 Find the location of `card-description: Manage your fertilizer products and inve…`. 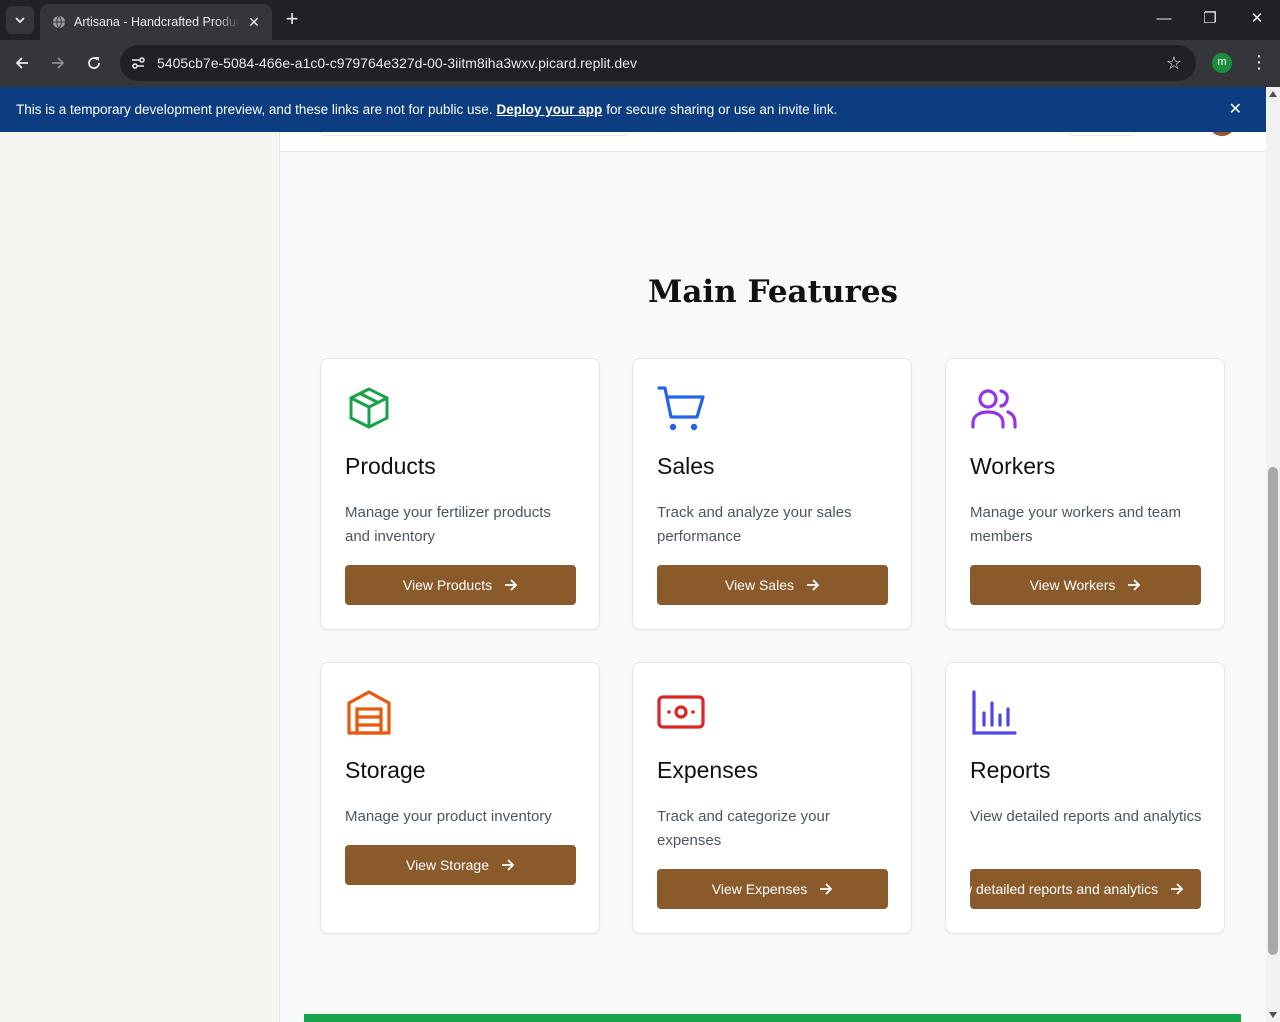

card-description: Manage your fertilizer products and inve… is located at coordinates (448, 524).